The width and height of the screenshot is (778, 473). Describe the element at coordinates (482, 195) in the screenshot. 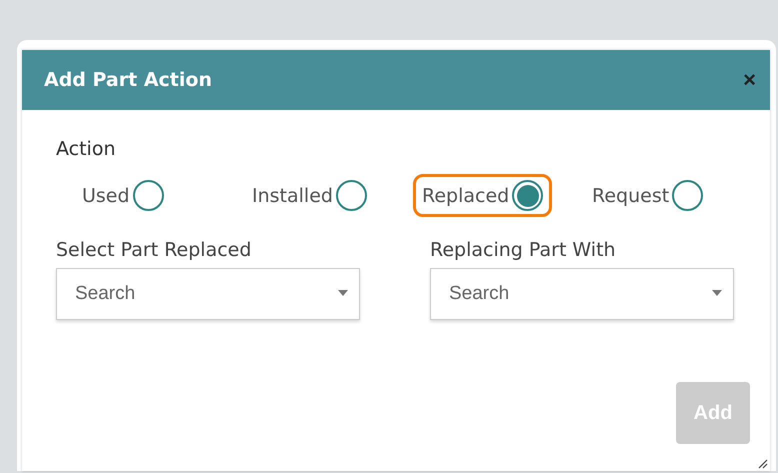

I see `highlighted-radio-option: Replaced` at that location.